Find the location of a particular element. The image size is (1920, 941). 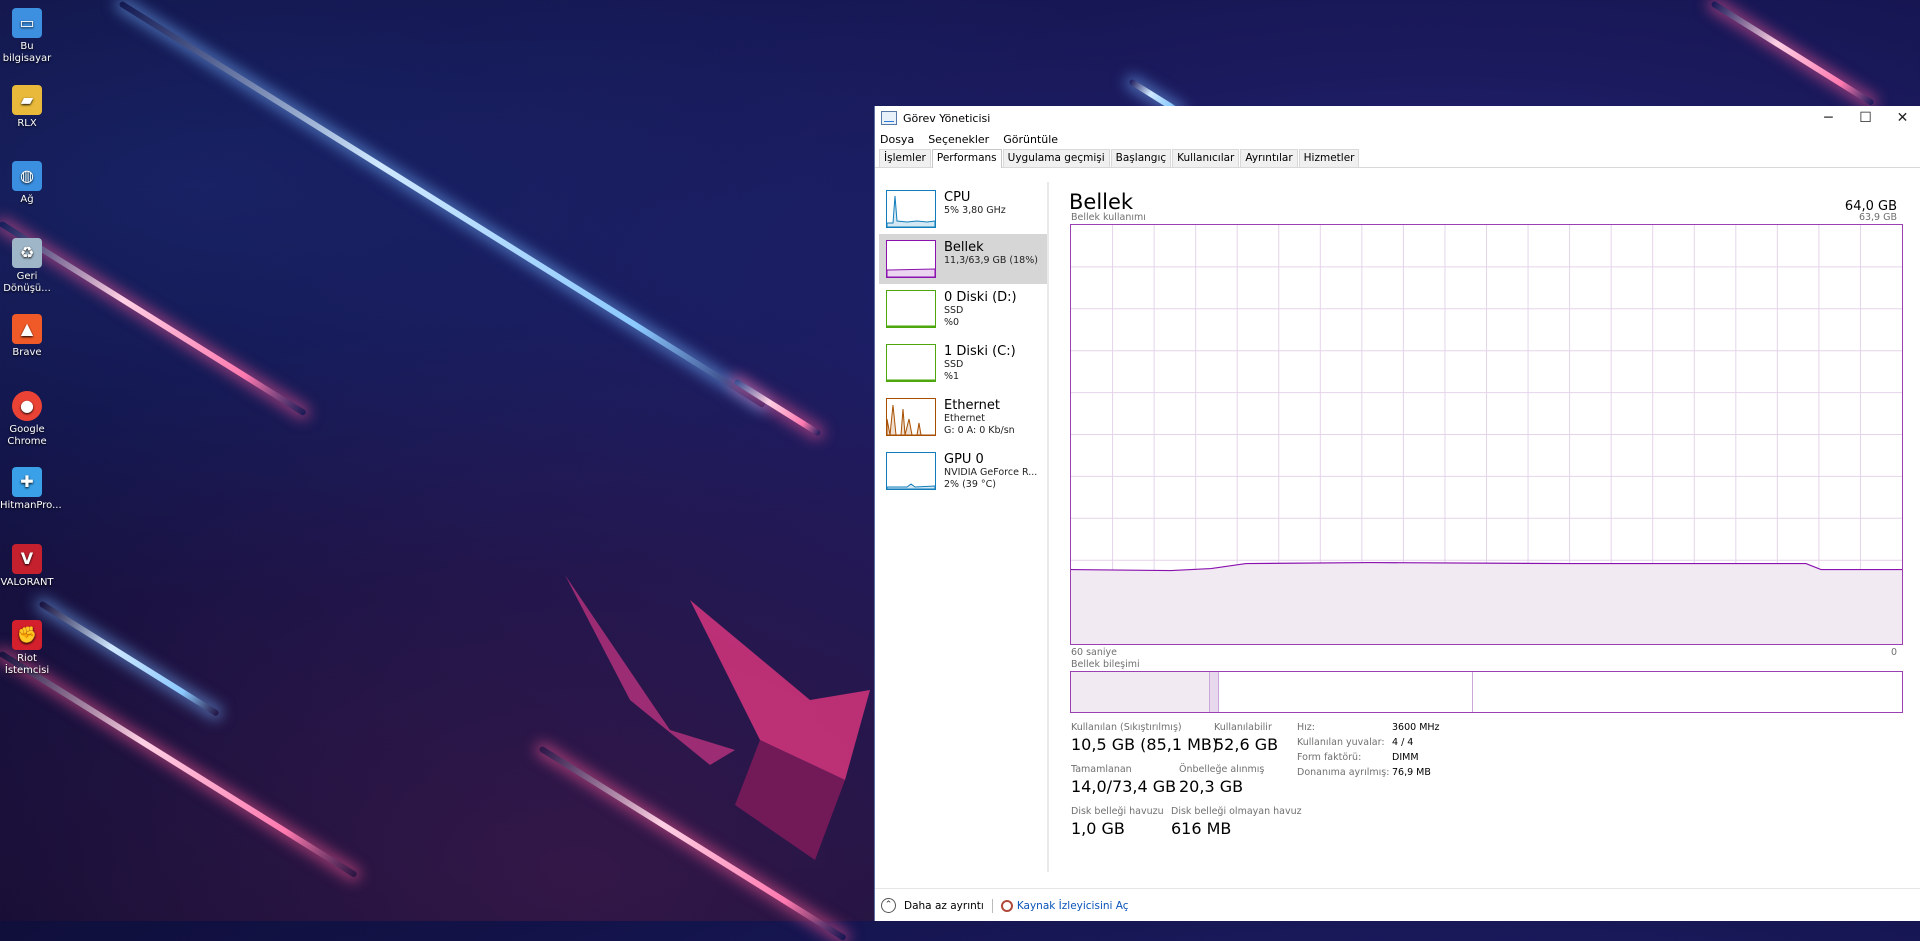

brave-icon: ▲ is located at coordinates (27, 329).